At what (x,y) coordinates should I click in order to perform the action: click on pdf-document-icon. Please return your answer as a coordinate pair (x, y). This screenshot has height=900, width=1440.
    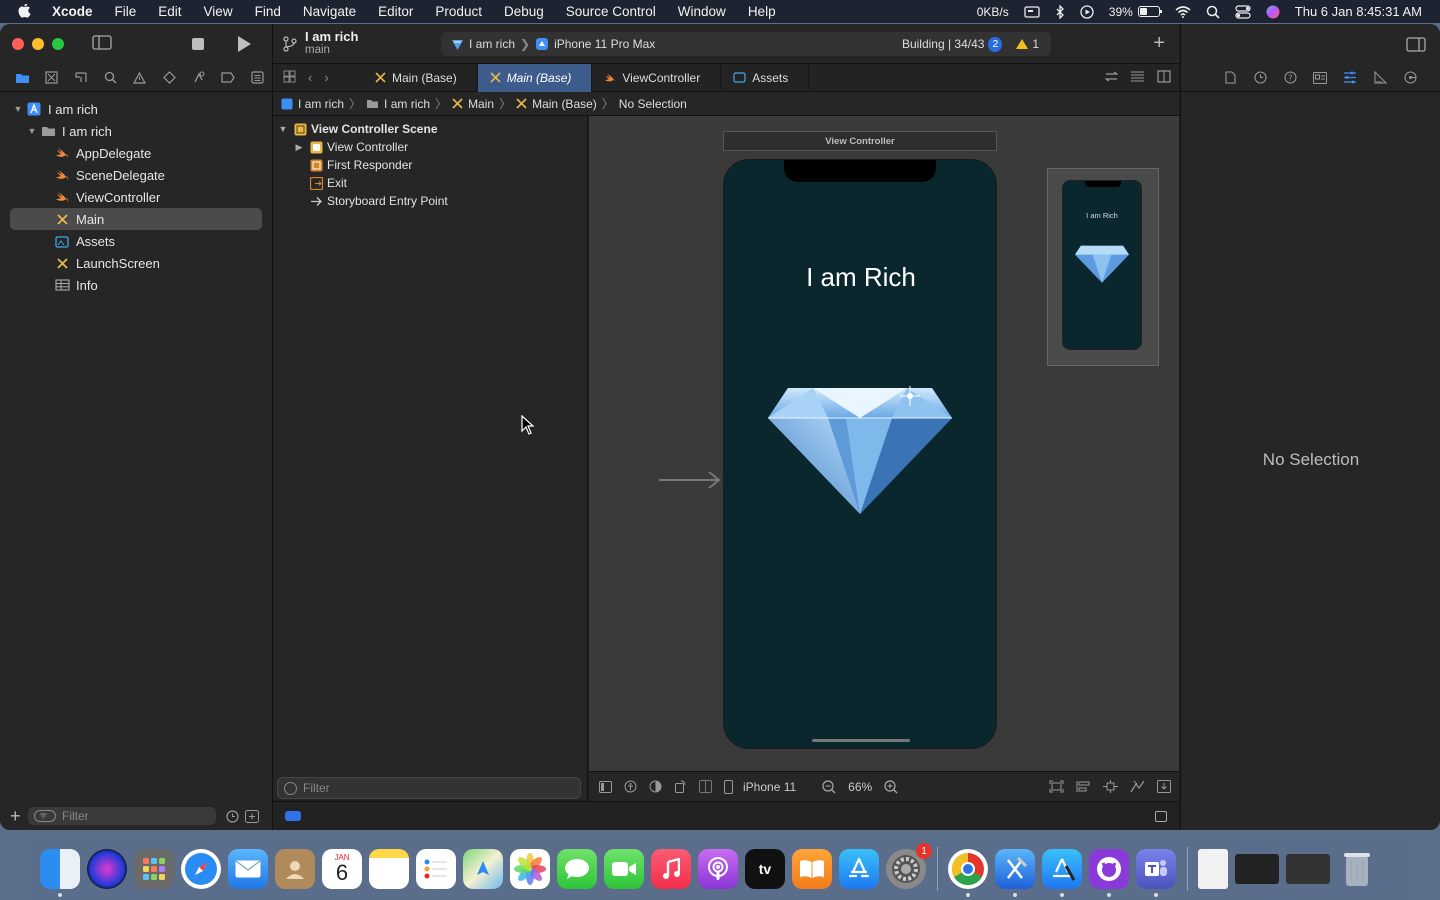
    Looking at the image, I should click on (1213, 869).